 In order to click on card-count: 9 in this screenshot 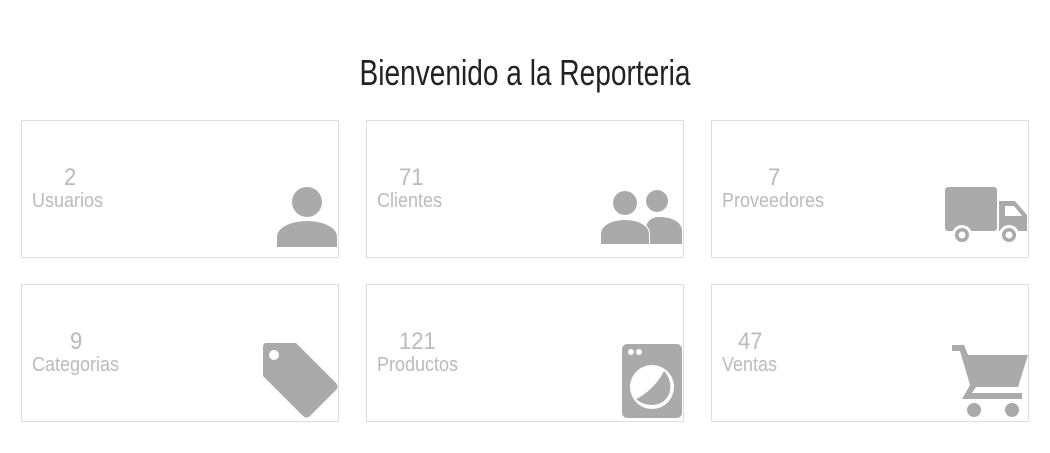, I will do `click(76, 341)`.